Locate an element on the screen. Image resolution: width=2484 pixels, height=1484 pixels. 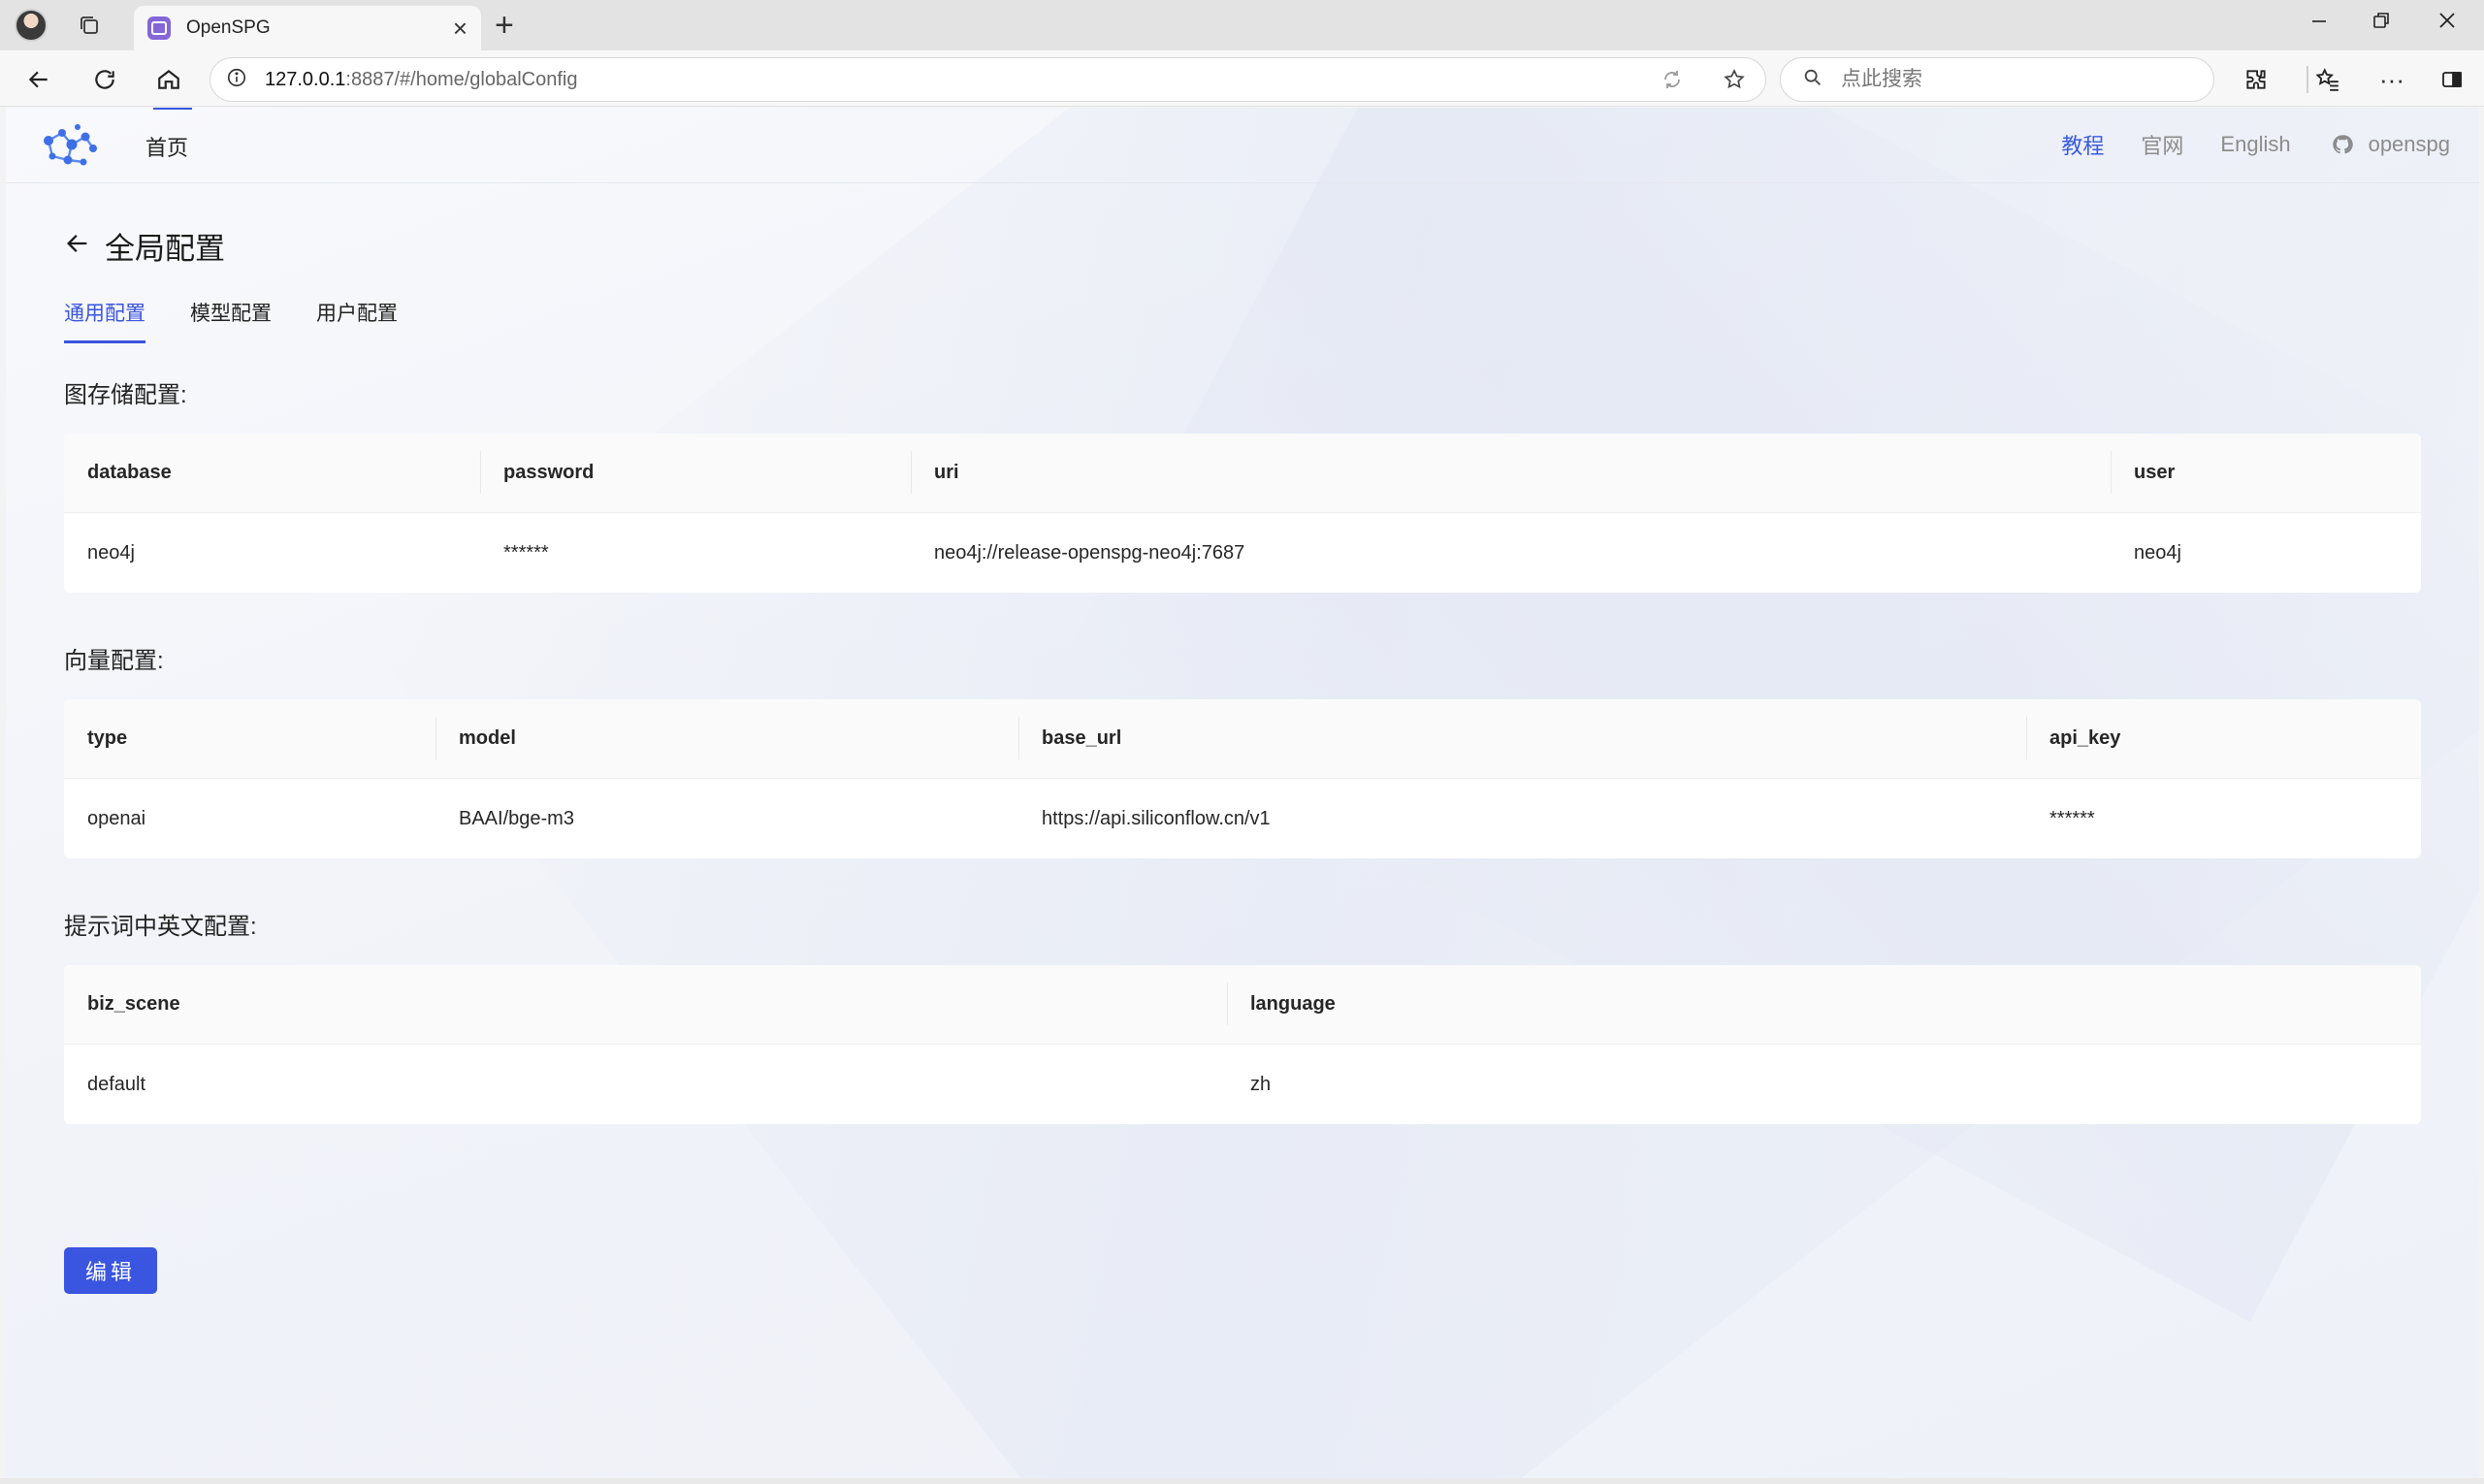
minimize-icon is located at coordinates (2319, 24).